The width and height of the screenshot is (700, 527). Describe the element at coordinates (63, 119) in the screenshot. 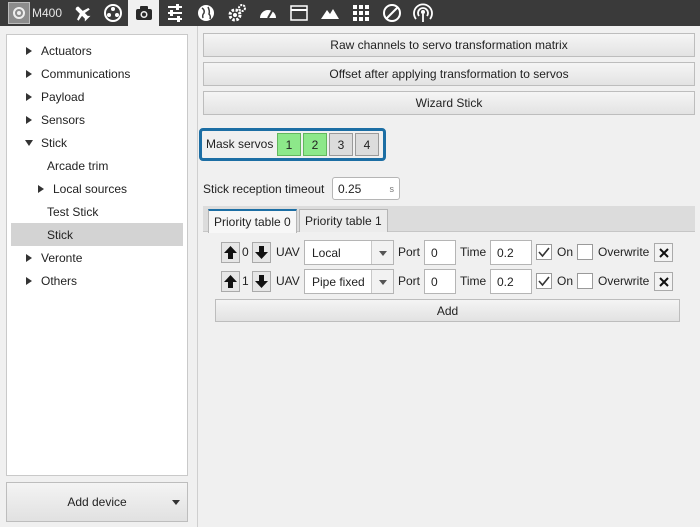

I see `sidebar-item-label: Sensors` at that location.